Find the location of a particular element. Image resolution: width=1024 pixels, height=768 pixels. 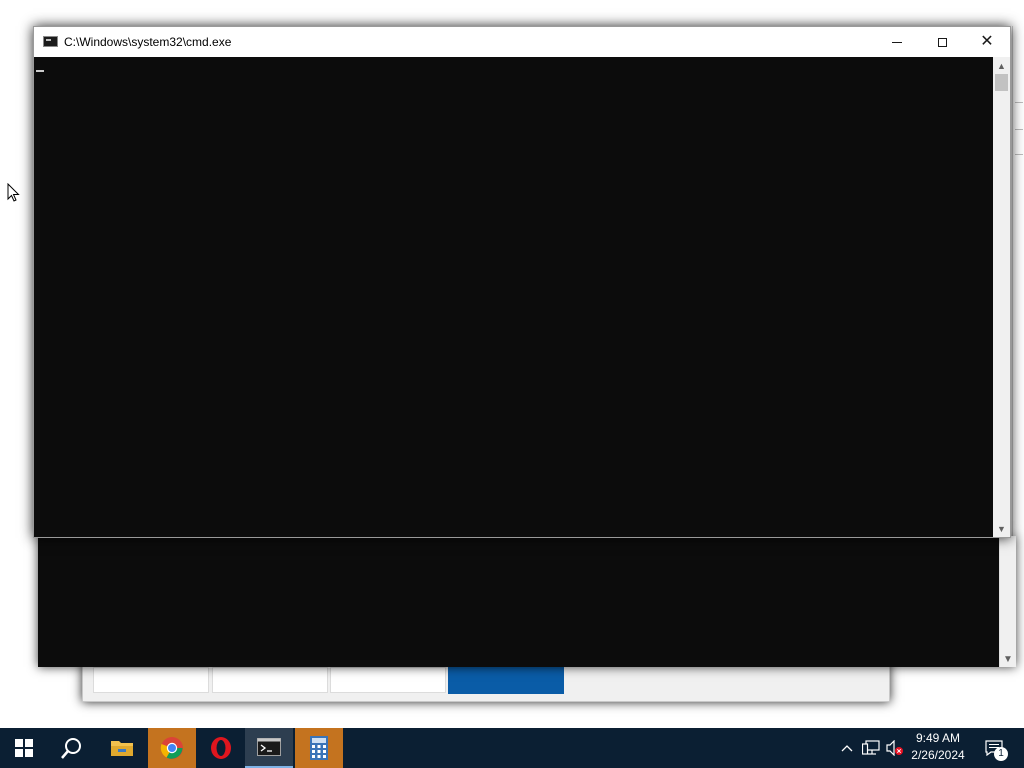

folder-icon is located at coordinates (122, 748).